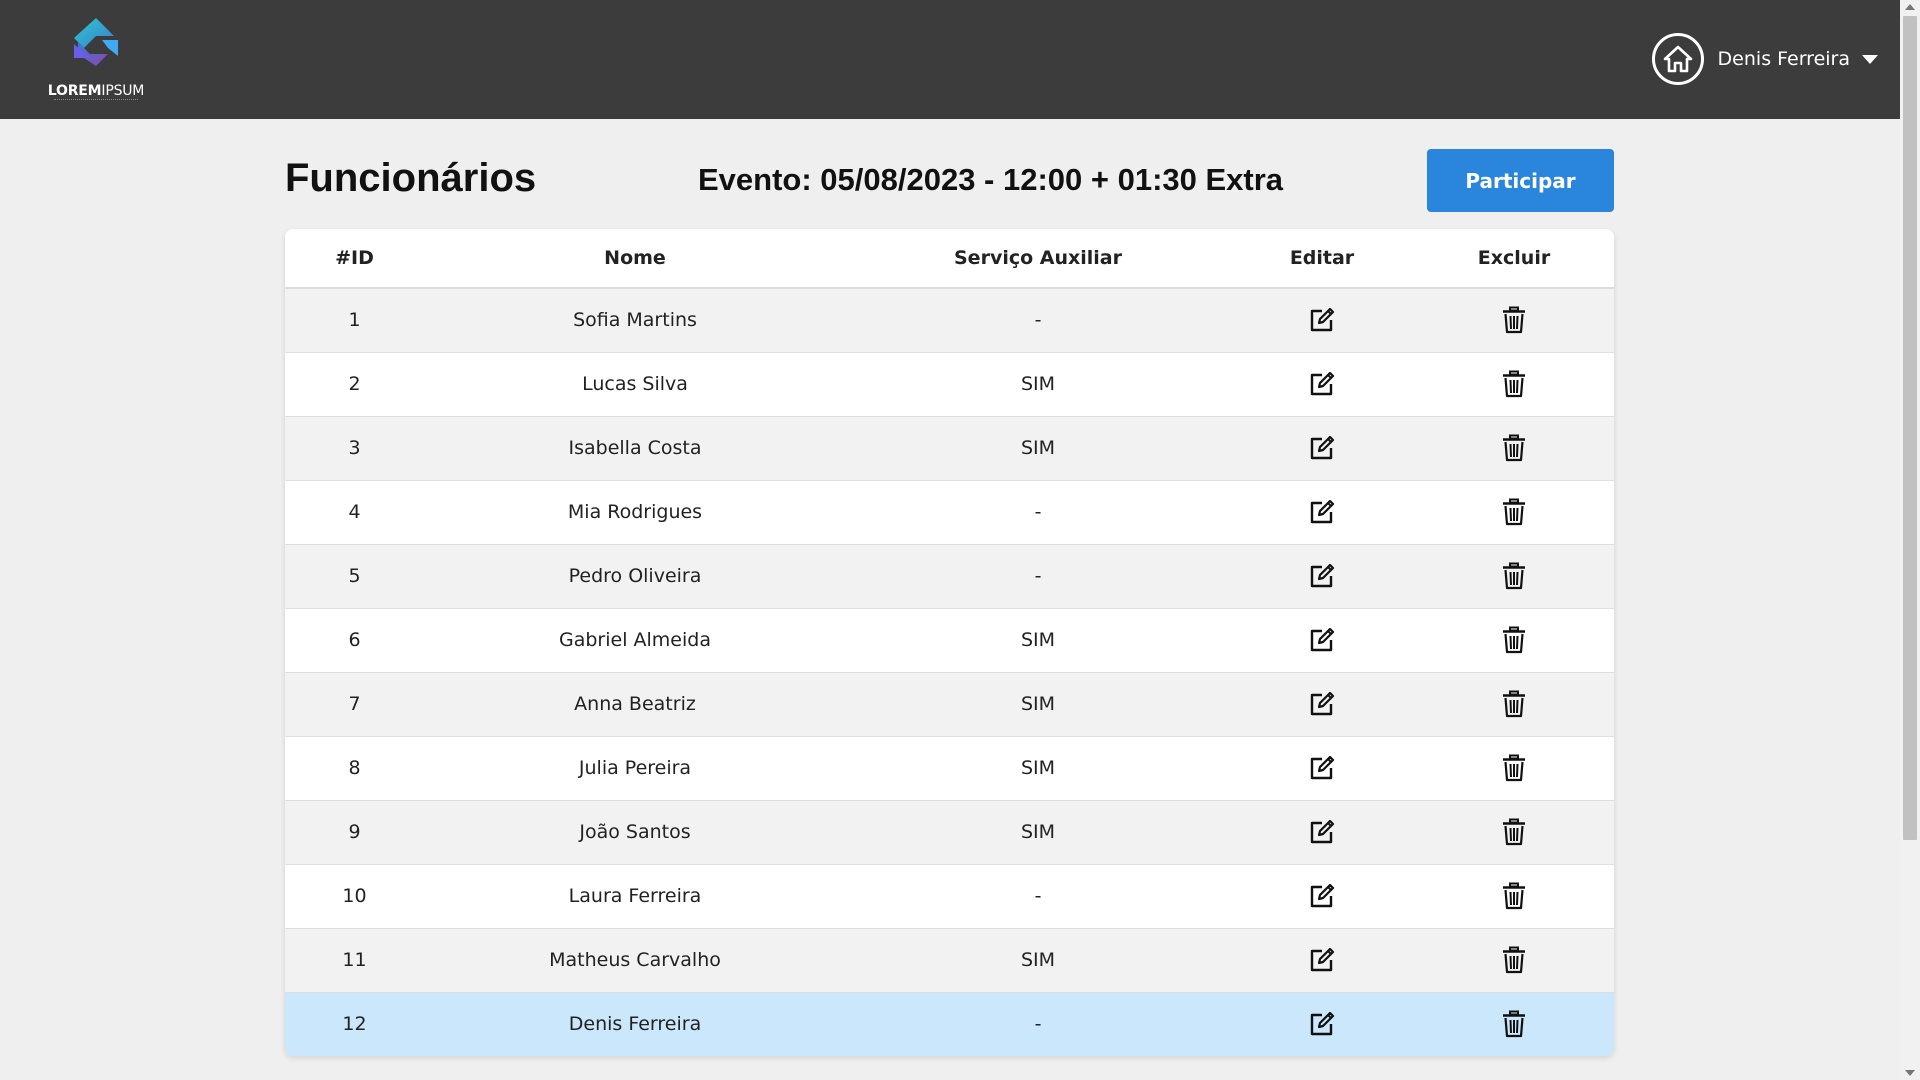 The image size is (1920, 1080). I want to click on table-row: 11 Matheus Carvalho SIM, so click(949, 960).